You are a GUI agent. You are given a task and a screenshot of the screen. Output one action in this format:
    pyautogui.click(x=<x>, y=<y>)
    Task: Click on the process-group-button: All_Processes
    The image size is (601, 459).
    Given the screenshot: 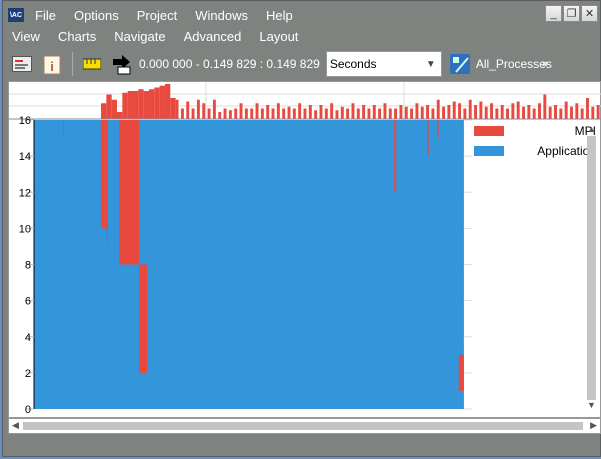 What is the action you would take?
    pyautogui.click(x=500, y=64)
    